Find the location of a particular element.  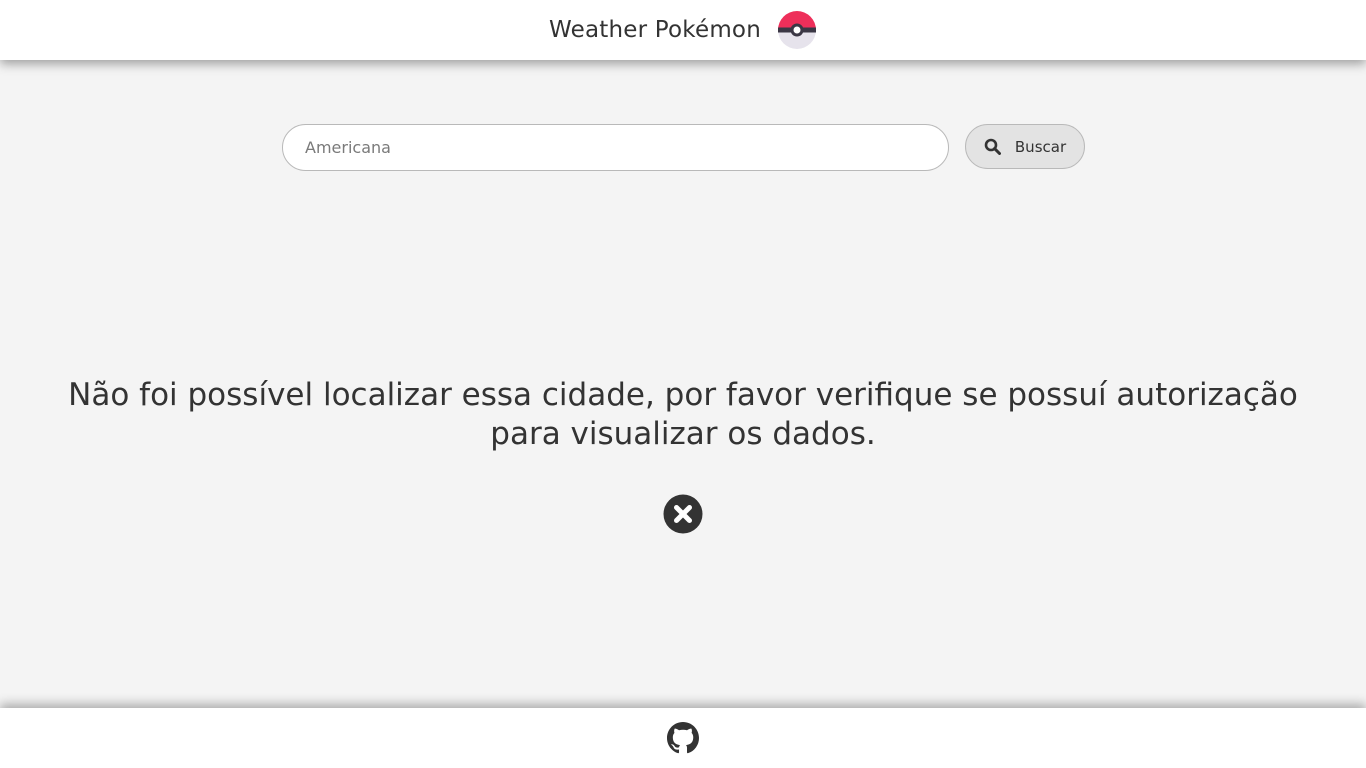

close-circle-icon is located at coordinates (683, 514).